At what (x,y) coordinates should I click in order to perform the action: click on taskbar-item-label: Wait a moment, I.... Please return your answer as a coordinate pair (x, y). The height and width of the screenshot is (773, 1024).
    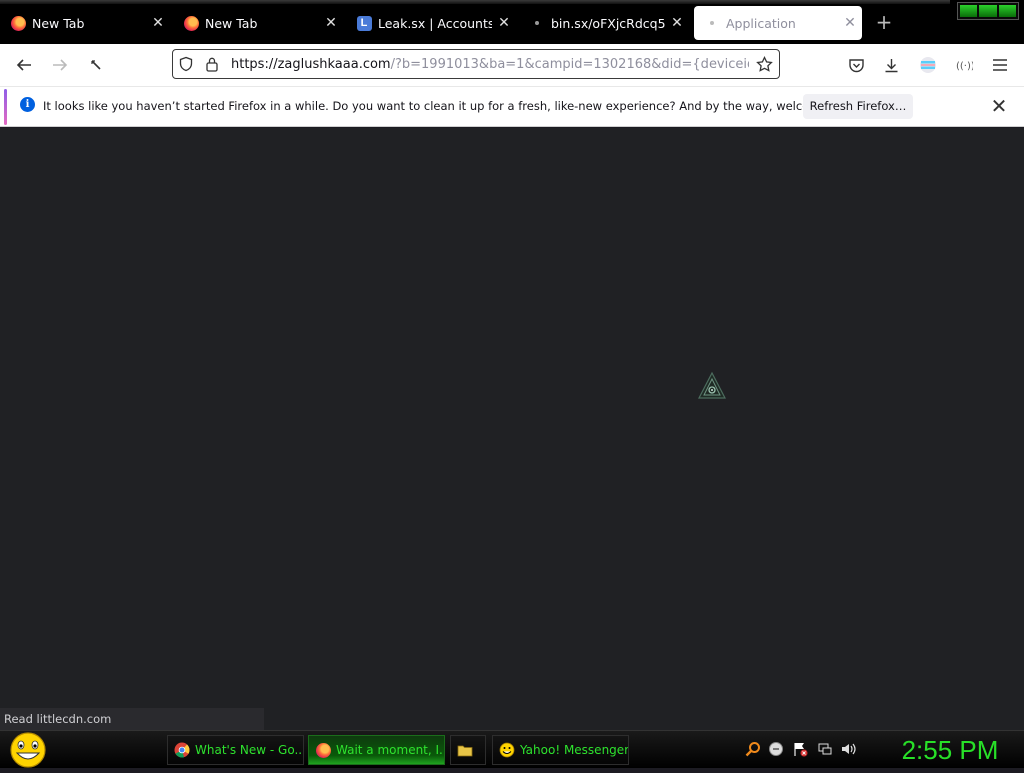
    Looking at the image, I should click on (390, 750).